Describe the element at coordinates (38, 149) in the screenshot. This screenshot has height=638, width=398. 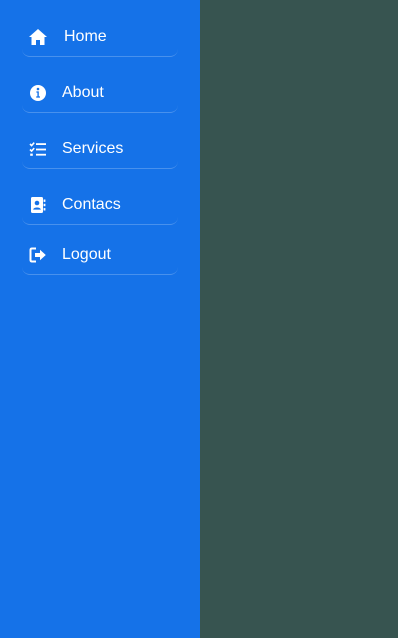
I see `checklist-icon` at that location.